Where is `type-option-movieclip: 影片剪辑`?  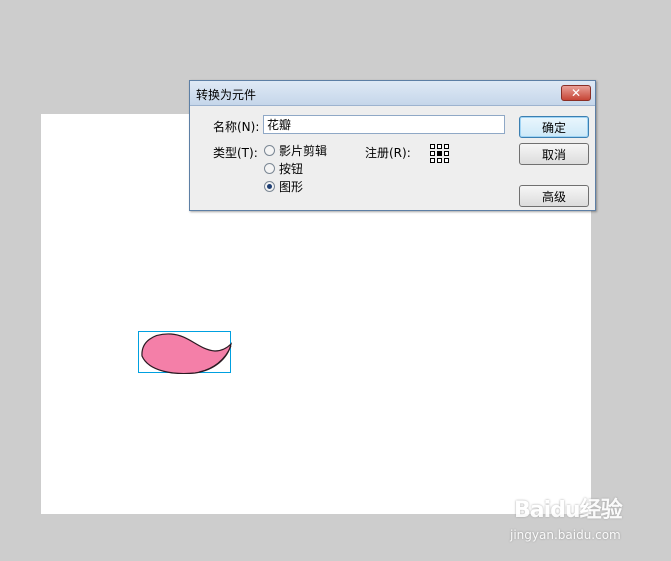
type-option-movieclip: 影片剪辑 is located at coordinates (295, 150).